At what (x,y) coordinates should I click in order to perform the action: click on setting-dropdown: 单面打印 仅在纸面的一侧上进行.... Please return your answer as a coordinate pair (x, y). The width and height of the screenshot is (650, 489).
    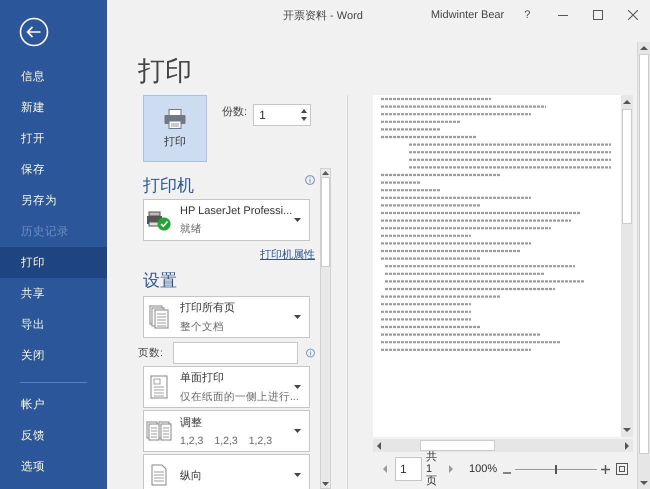
    Looking at the image, I should click on (226, 387).